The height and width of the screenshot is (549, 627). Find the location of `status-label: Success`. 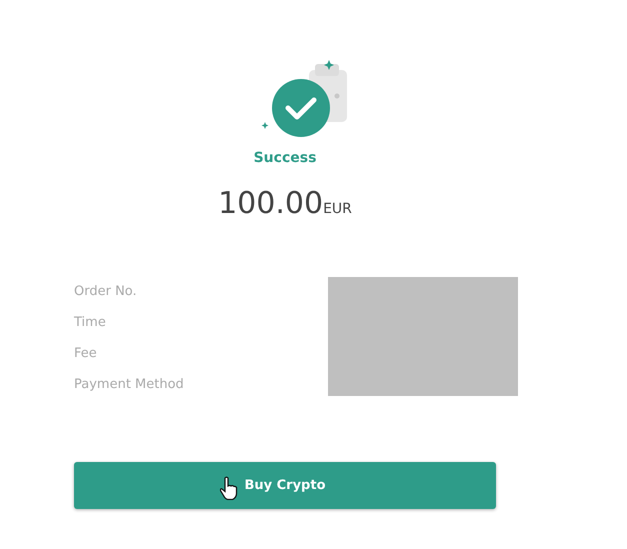

status-label: Success is located at coordinates (285, 158).